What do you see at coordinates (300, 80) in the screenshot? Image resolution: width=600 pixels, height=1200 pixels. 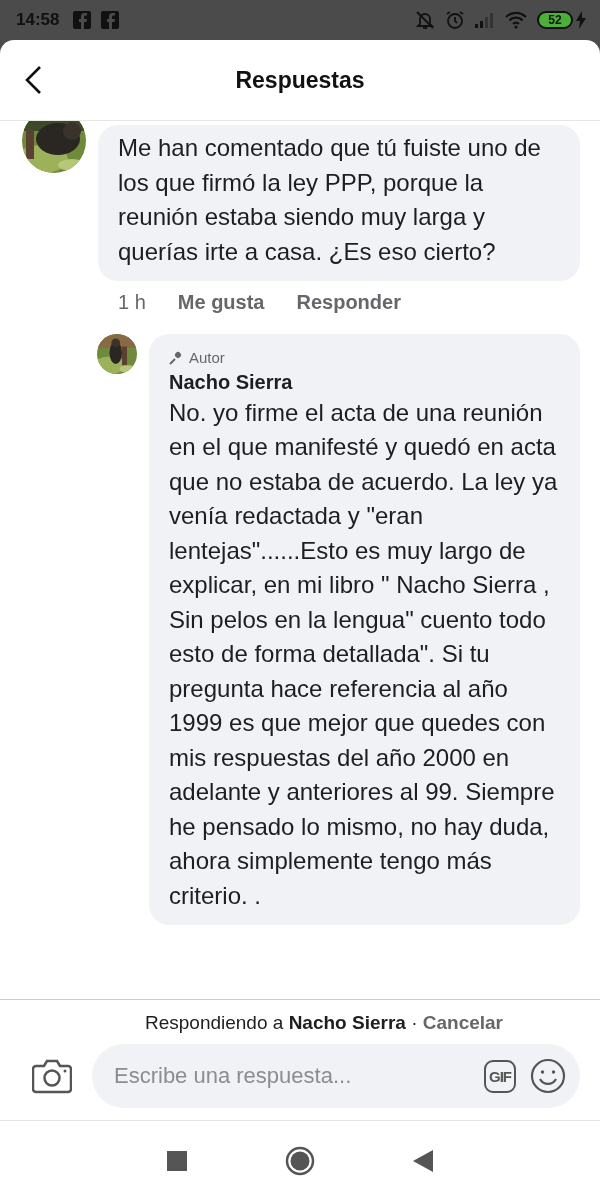 I see `page-title: Respuestas` at bounding box center [300, 80].